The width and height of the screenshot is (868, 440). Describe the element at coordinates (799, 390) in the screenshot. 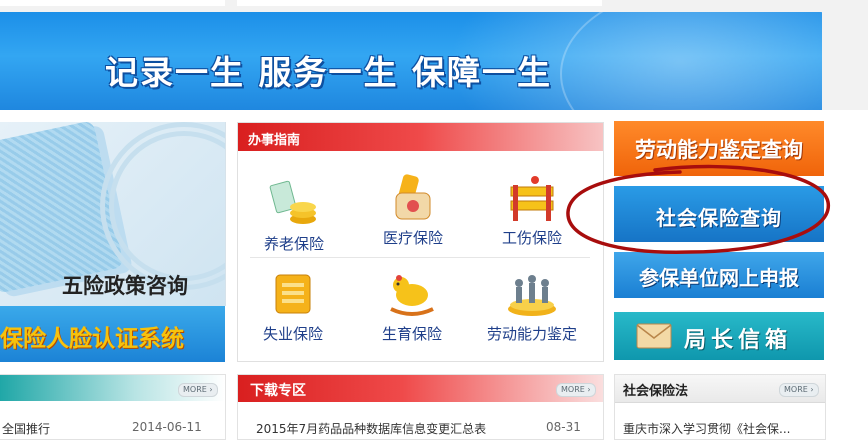

I see `more-button-law: MORE ›` at that location.